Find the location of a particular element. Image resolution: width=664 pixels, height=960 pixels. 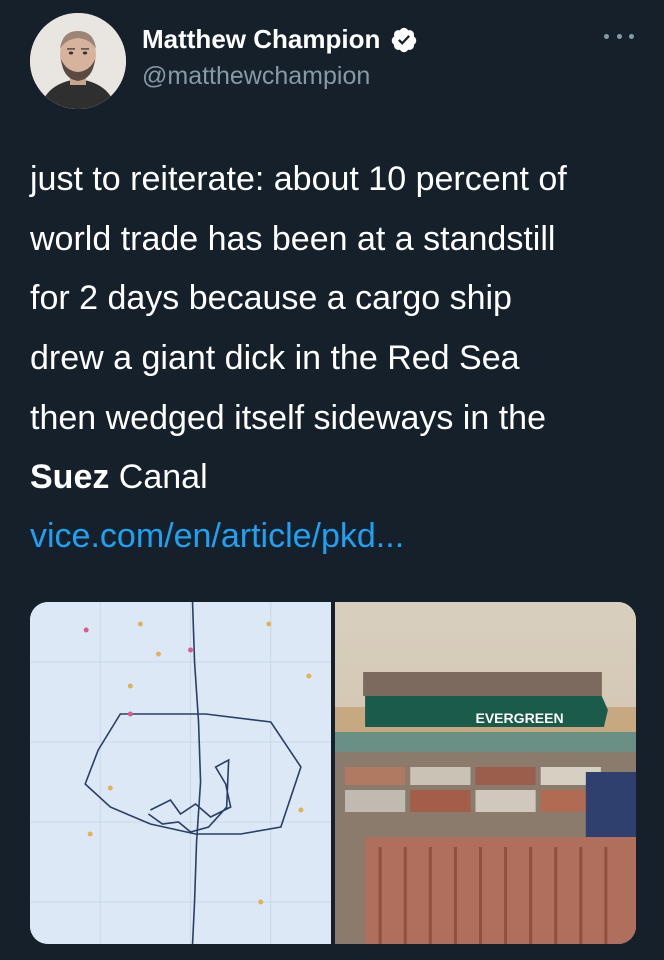

avatar-image is located at coordinates (78, 61).